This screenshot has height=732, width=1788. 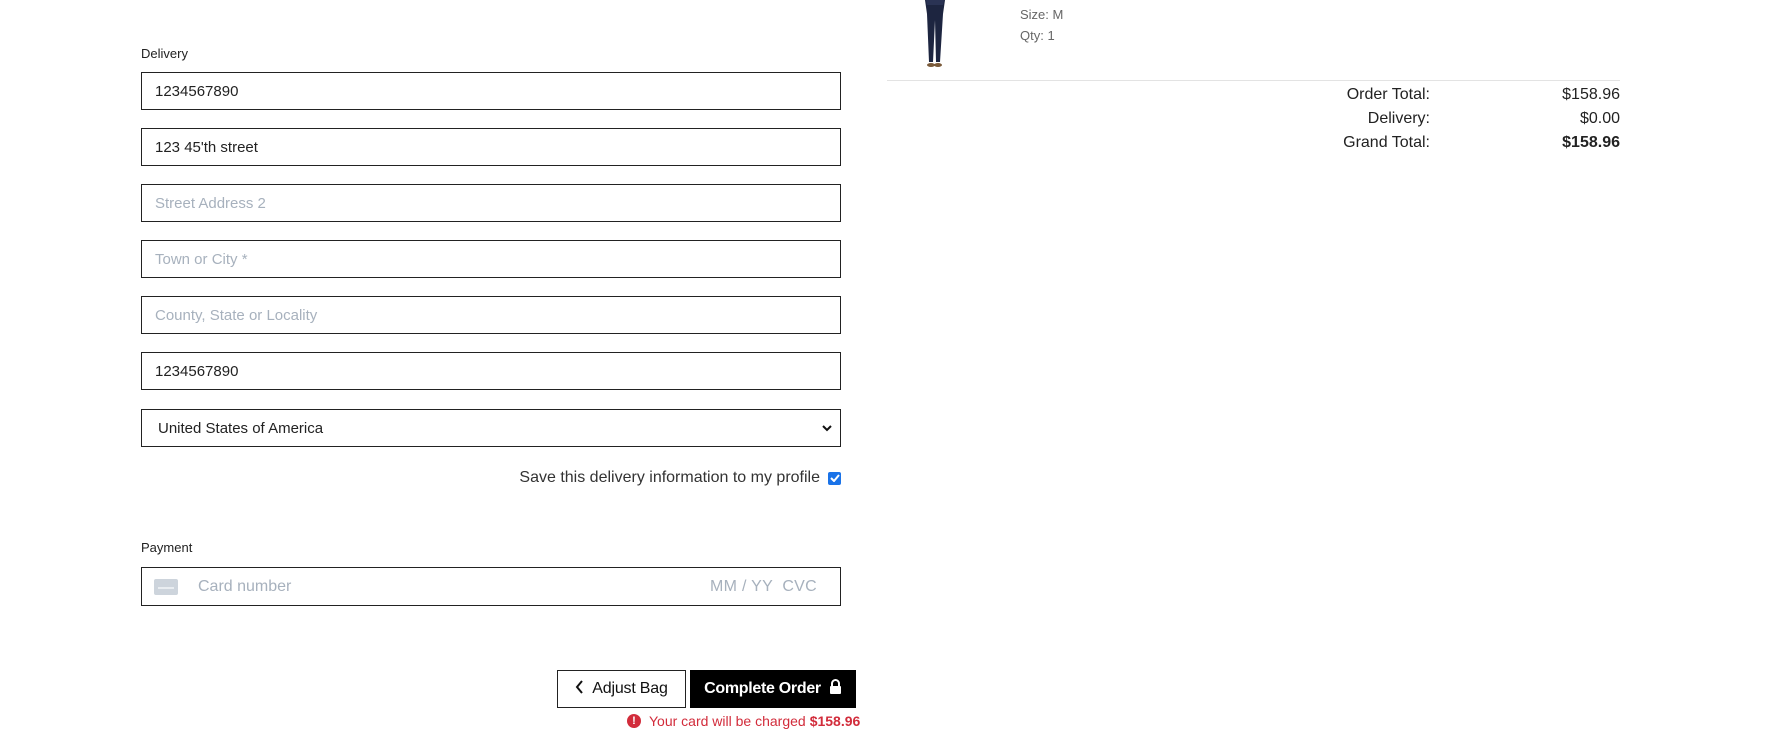 I want to click on card-number-placeholder: Card number, so click(x=245, y=586).